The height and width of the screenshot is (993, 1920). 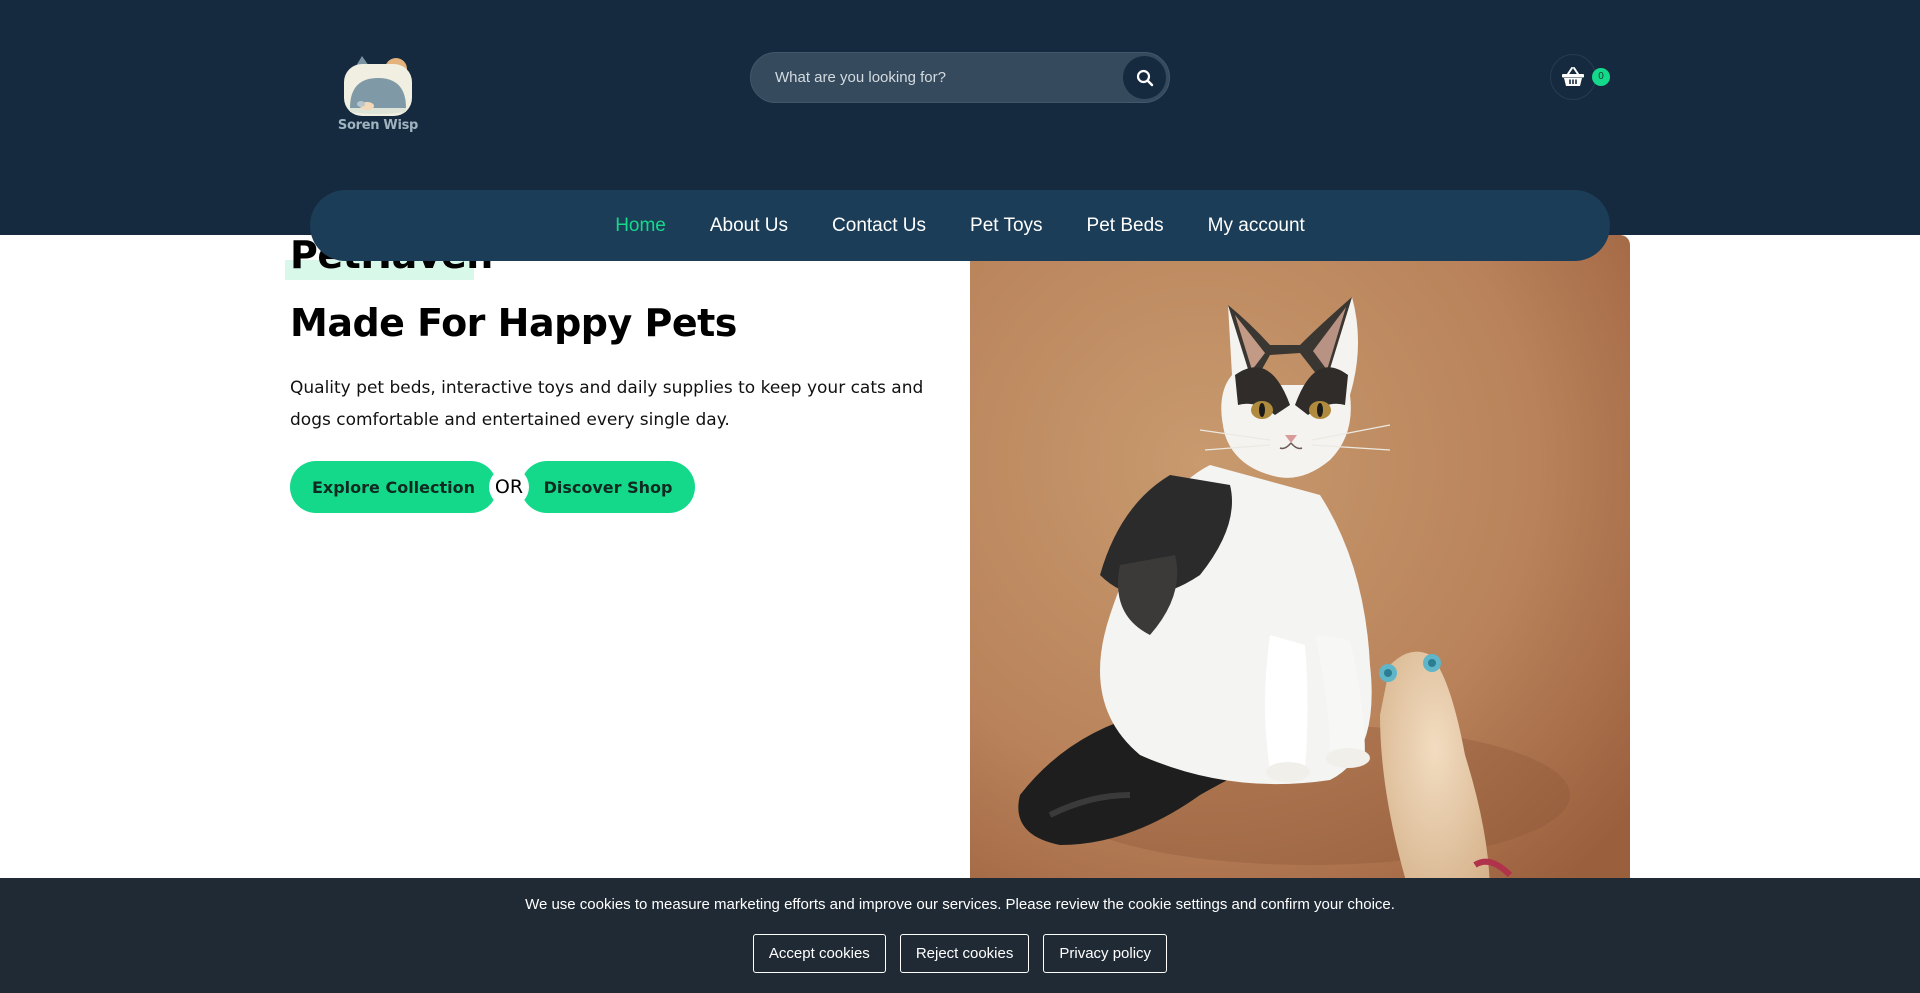 What do you see at coordinates (513, 323) in the screenshot?
I see `hero-title: Made For Happy Pets` at bounding box center [513, 323].